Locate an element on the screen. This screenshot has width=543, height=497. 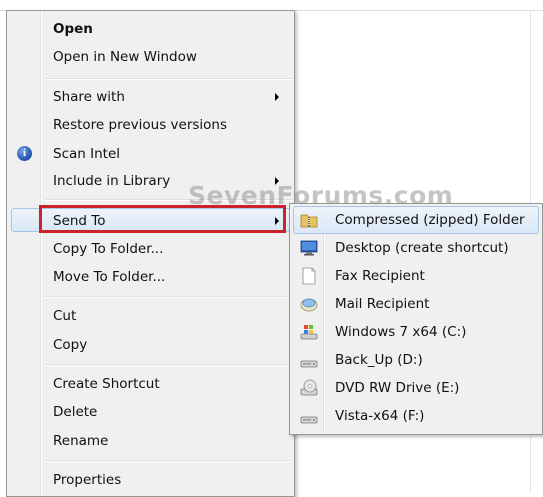
submenu-item-drive-f: Vista-x64 (F:) is located at coordinates (416, 416).